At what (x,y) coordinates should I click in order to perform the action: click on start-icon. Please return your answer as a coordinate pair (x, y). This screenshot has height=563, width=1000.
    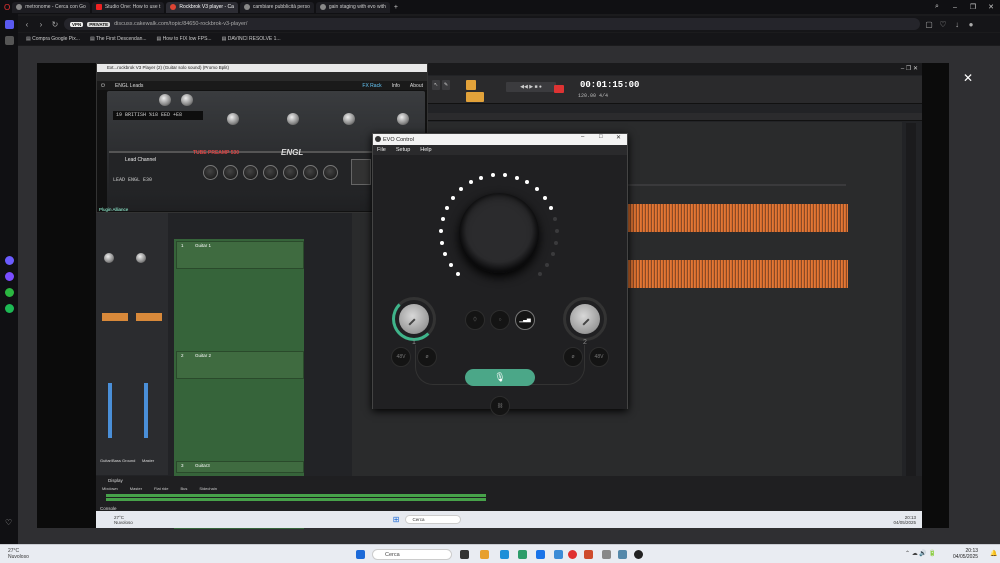
    Looking at the image, I should click on (360, 554).